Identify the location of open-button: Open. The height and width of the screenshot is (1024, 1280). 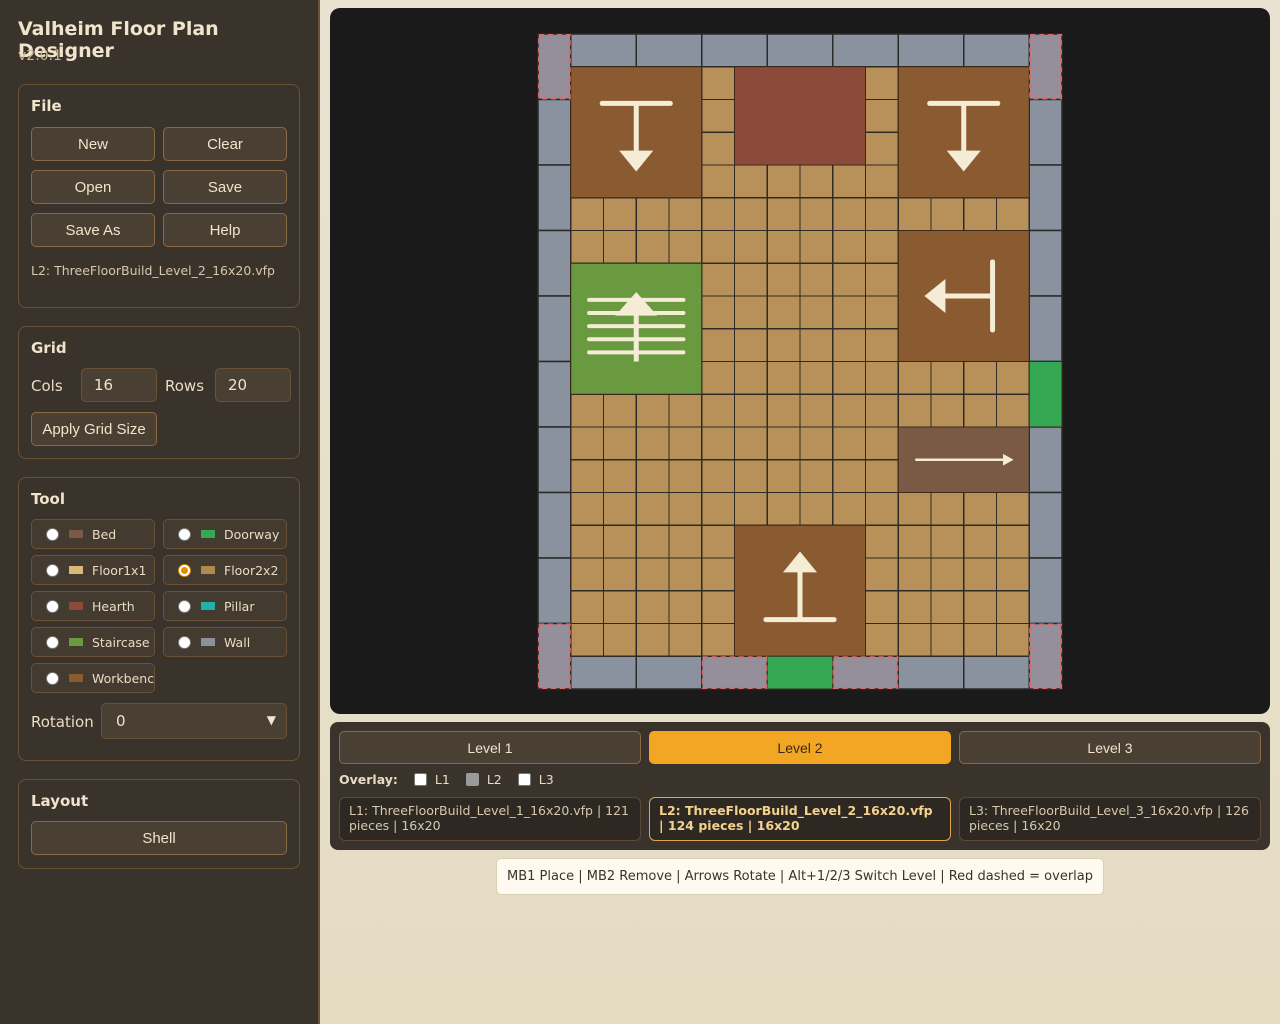
(93, 187).